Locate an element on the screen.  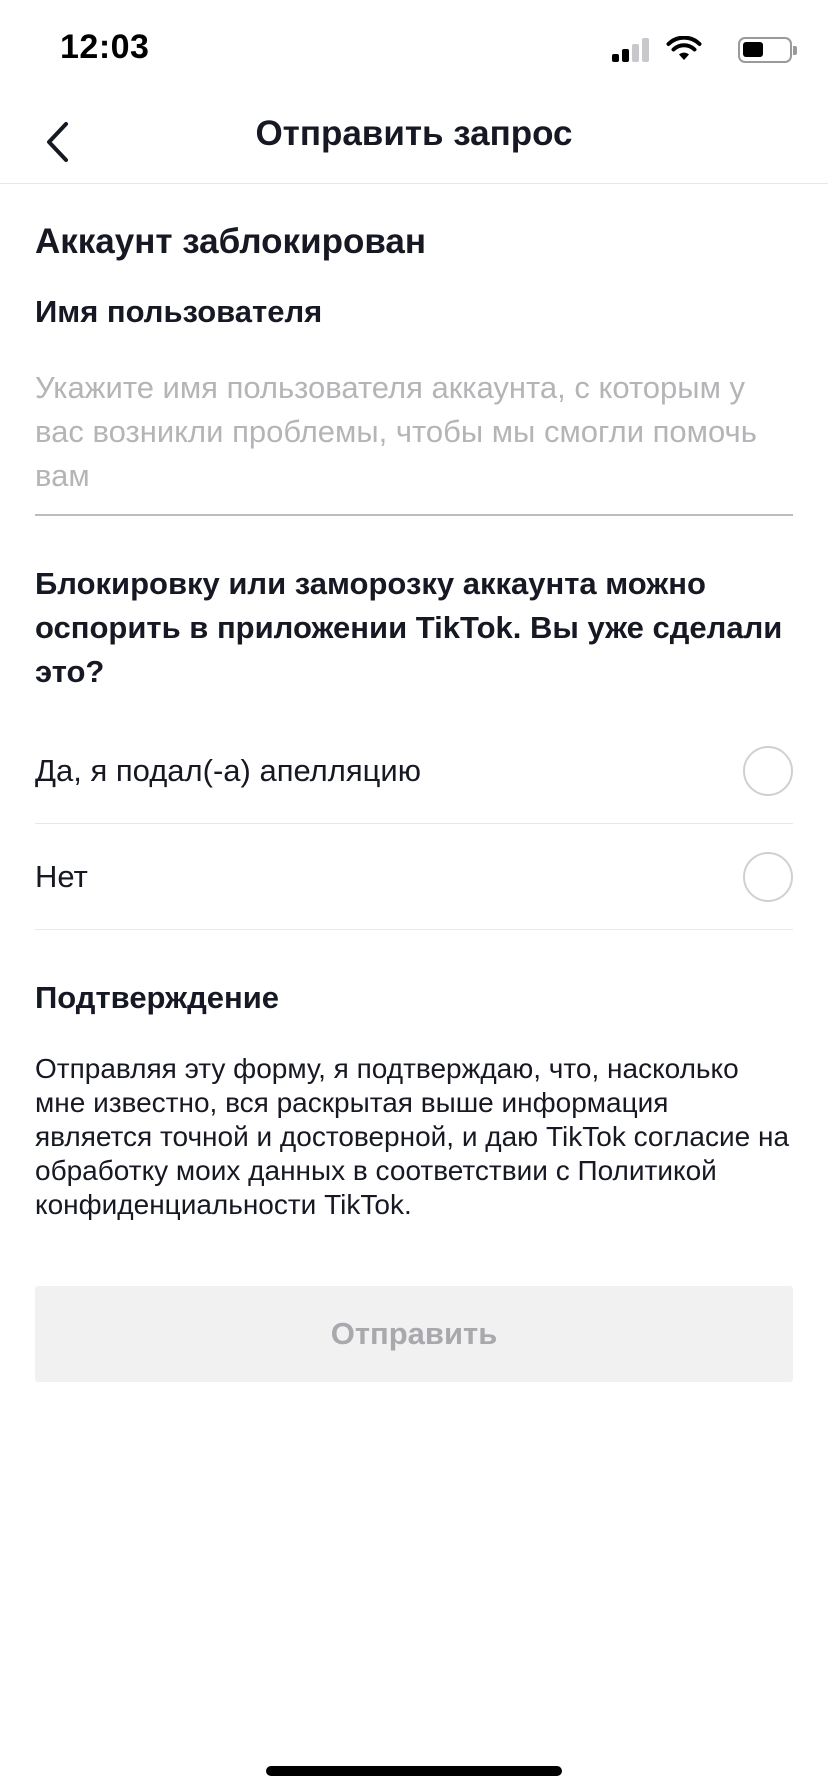
appeal-options: Да, я подал(-а) апелляцию Нет is located at coordinates (414, 824).